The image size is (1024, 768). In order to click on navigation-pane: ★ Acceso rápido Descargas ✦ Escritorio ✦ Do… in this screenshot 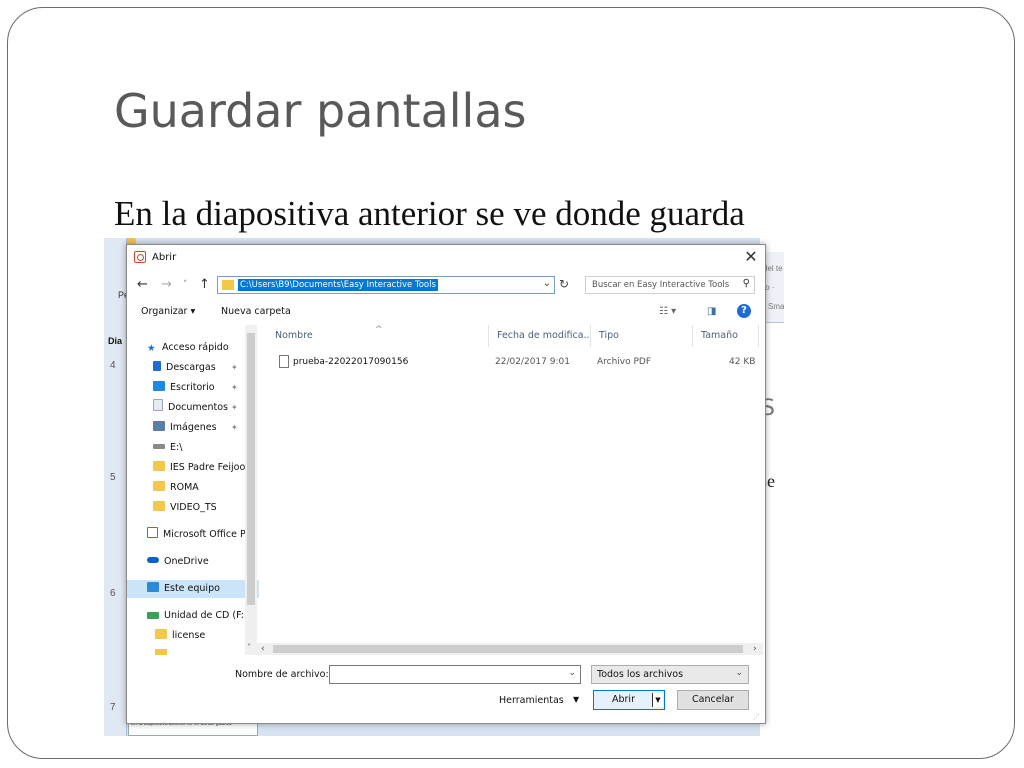, I will do `click(193, 490)`.